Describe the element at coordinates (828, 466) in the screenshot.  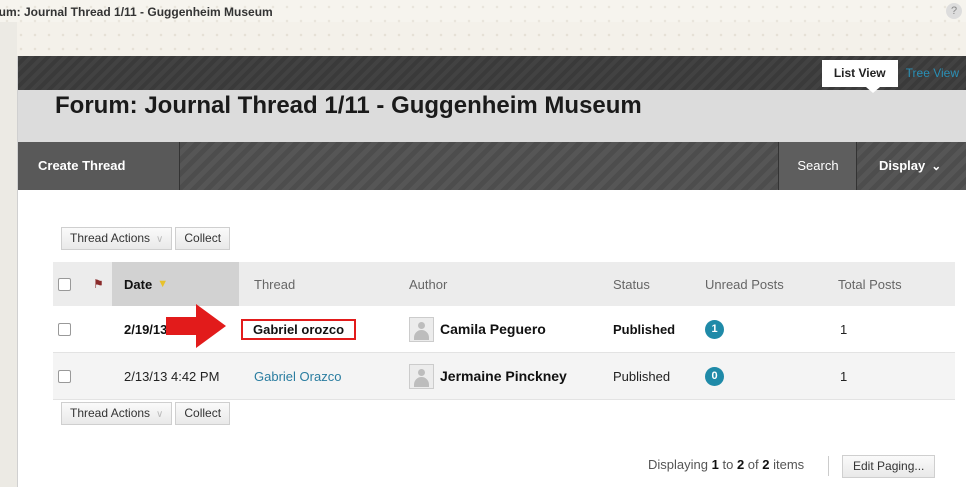
I see `divider` at that location.